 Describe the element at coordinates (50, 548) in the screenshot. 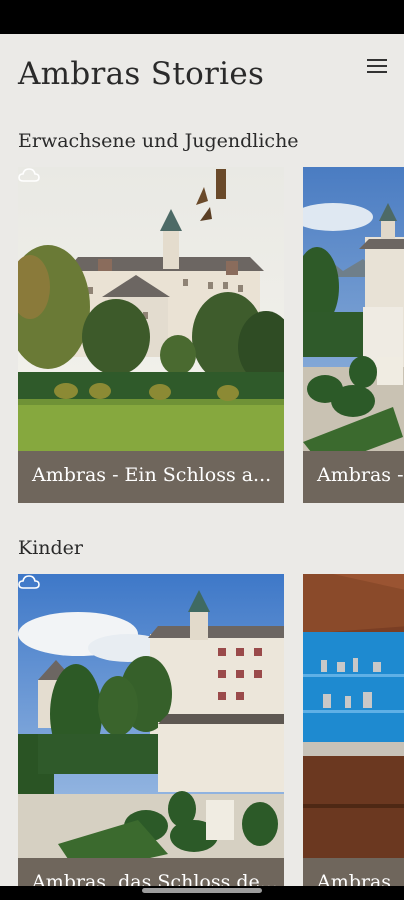

I see `section-title-children: Kinder` at that location.